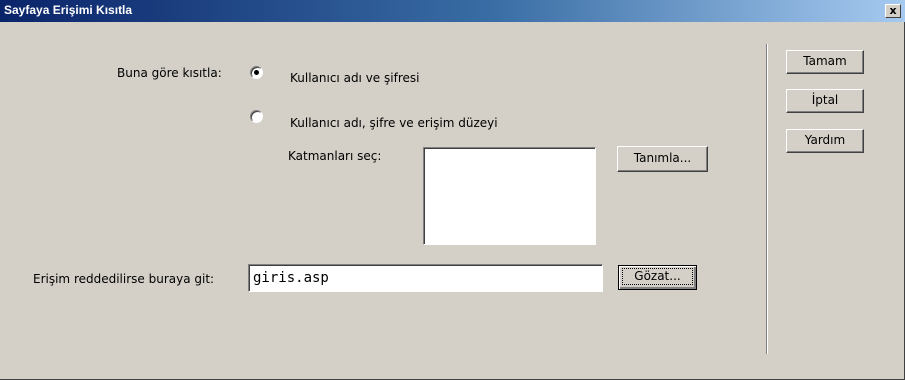  Describe the element at coordinates (354, 78) in the screenshot. I see `radio-username-password-label: Kullanıcı adı ve şifresi` at that location.